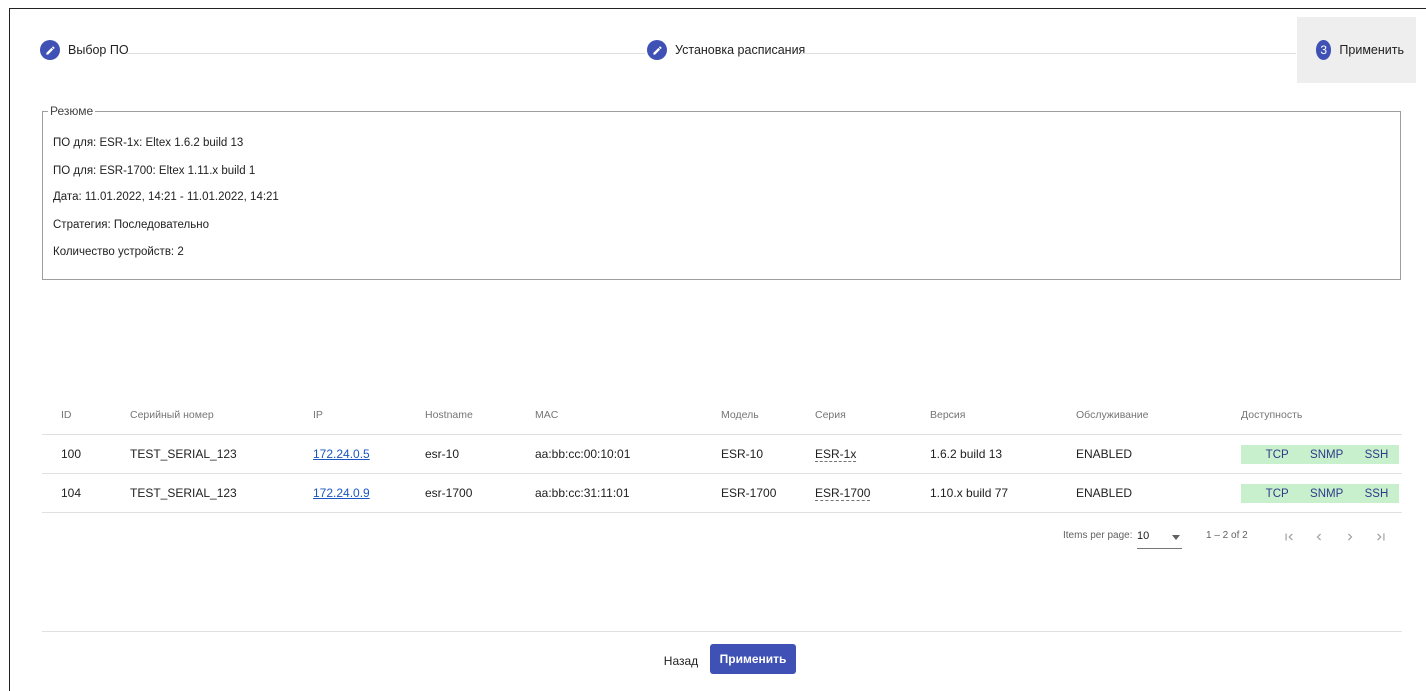  Describe the element at coordinates (1324, 50) in the screenshot. I see `step-number-badge: 3` at that location.